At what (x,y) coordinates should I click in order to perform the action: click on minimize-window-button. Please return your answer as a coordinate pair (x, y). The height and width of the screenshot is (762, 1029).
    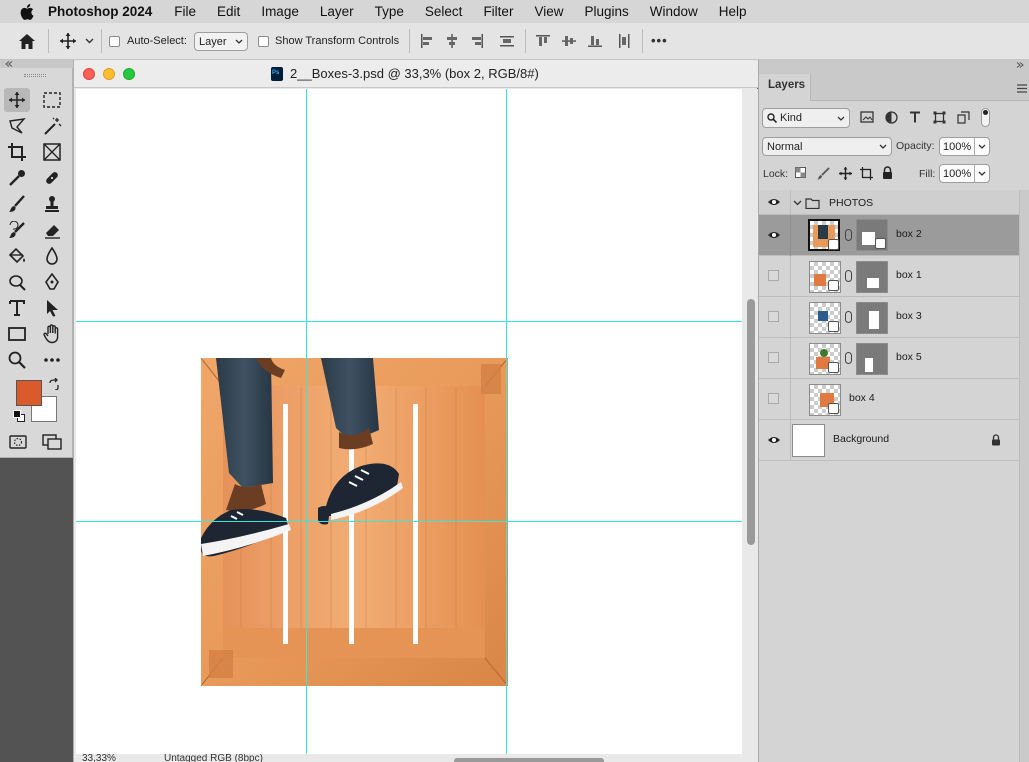
    Looking at the image, I should click on (109, 74).